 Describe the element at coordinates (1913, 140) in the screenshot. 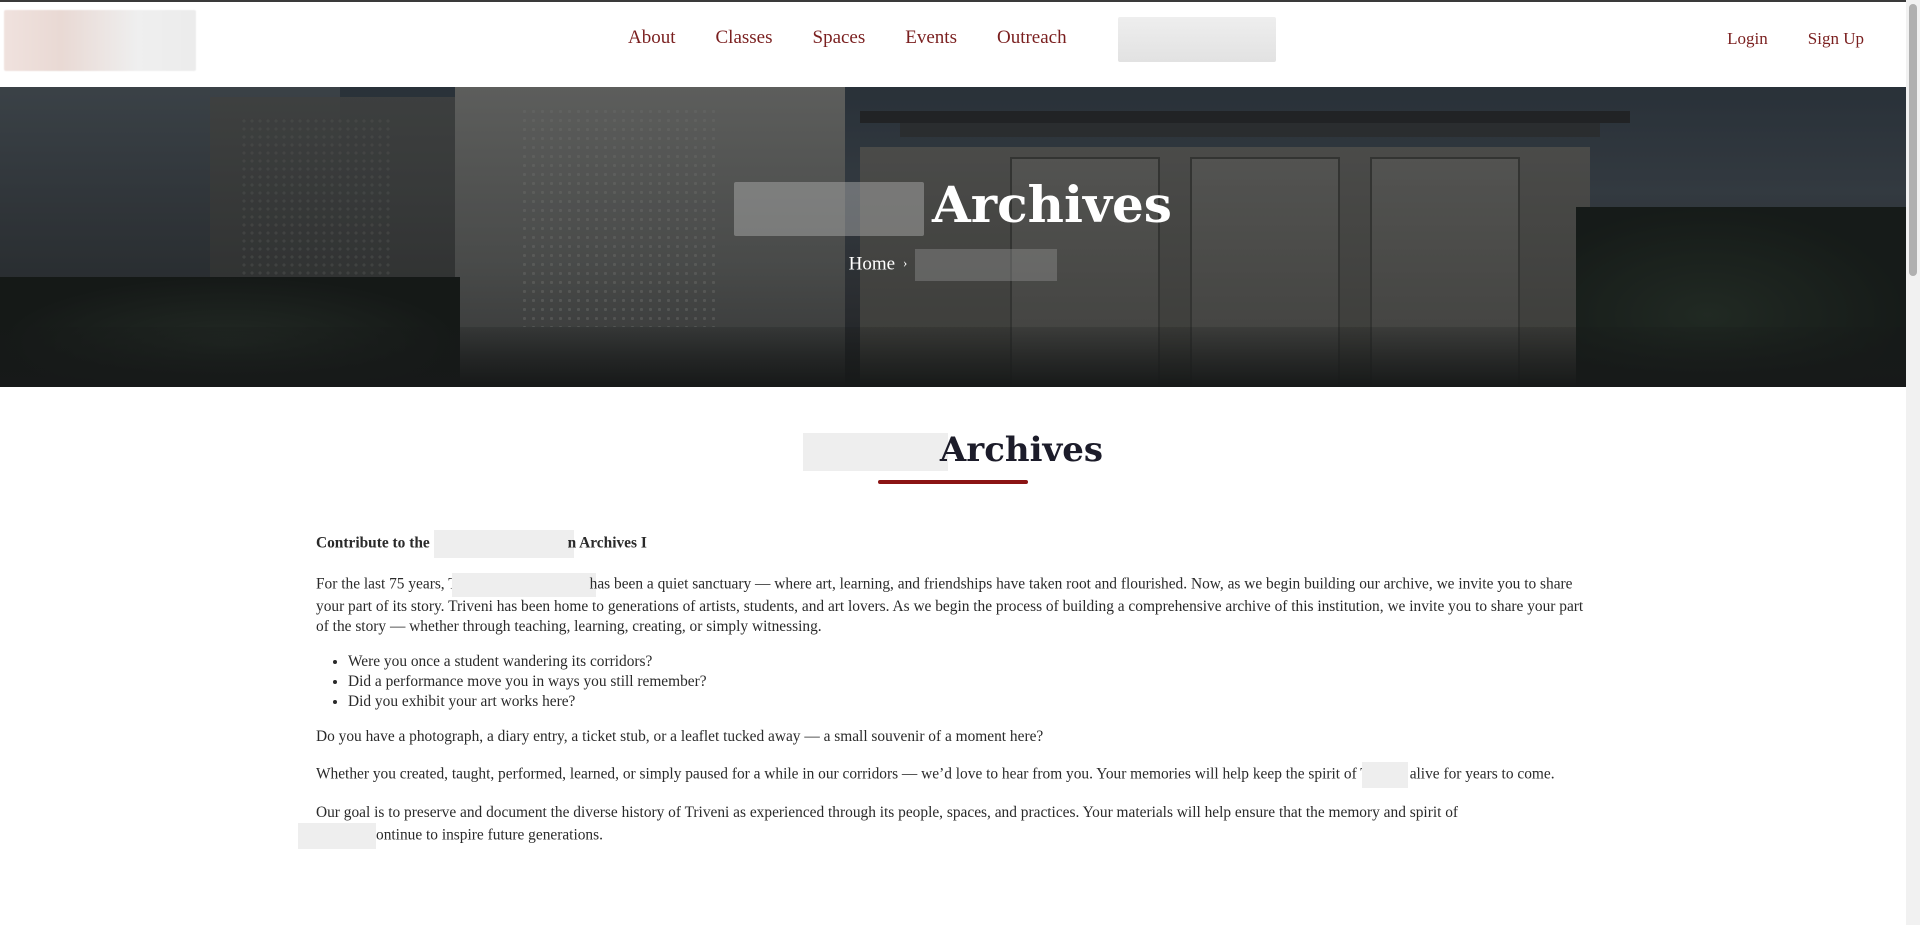

I see `scrollbar-thumb` at that location.